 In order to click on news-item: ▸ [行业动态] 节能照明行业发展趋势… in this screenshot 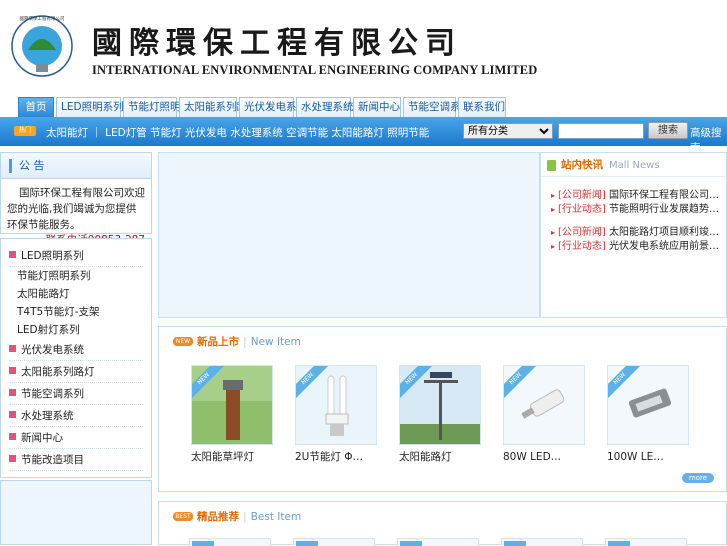, I will do `click(638, 210)`.